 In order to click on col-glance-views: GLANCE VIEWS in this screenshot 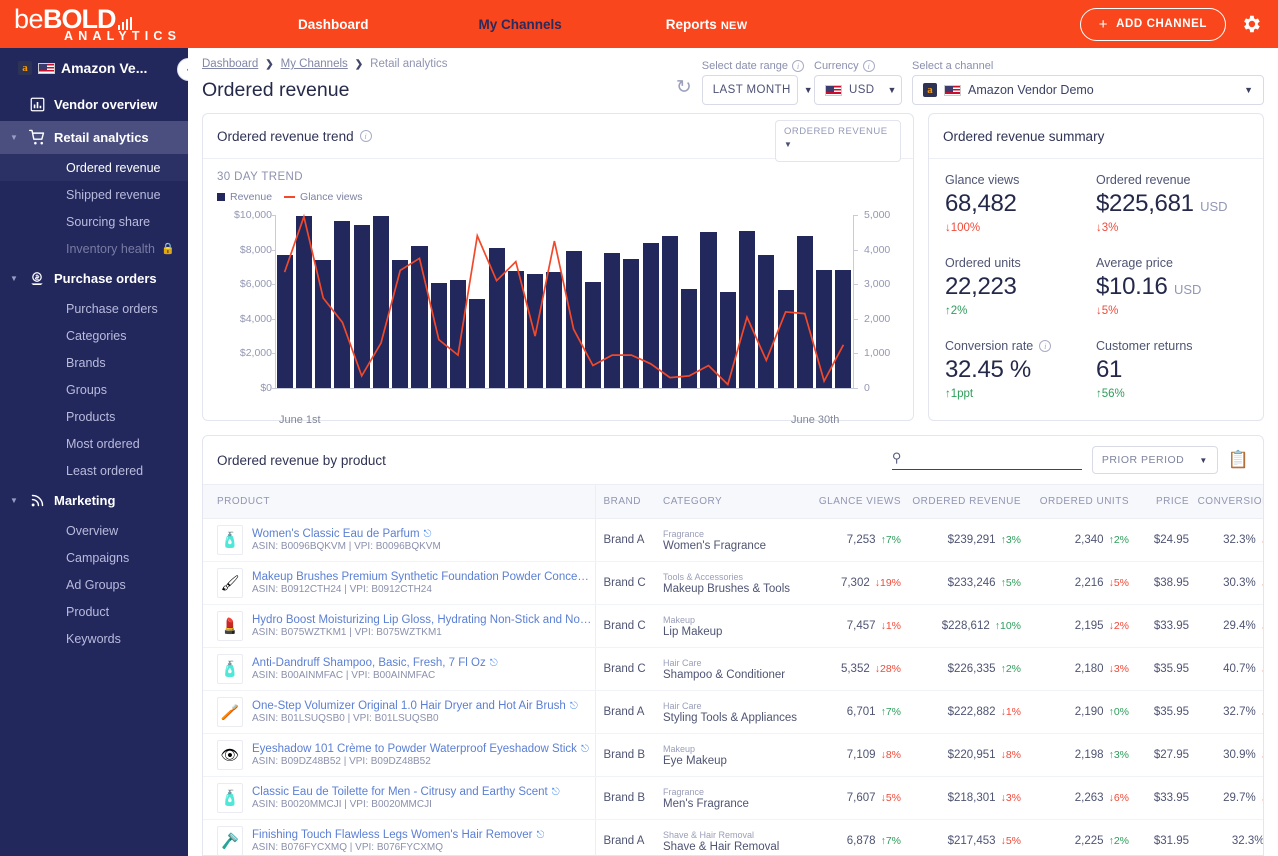, I will do `click(861, 501)`.